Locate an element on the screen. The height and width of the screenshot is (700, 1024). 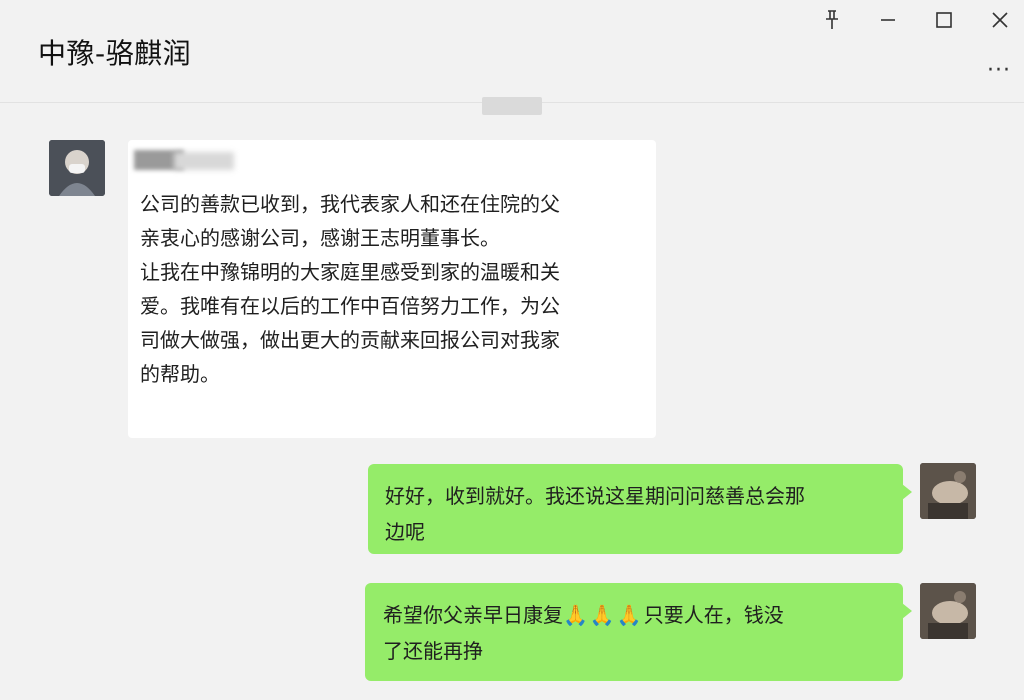
more-options-button: ··· is located at coordinates (999, 70).